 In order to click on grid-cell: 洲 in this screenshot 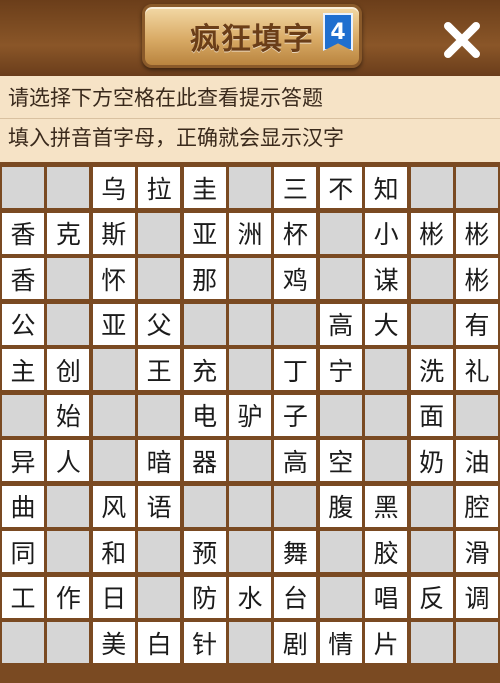, I will do `click(250, 233)`.